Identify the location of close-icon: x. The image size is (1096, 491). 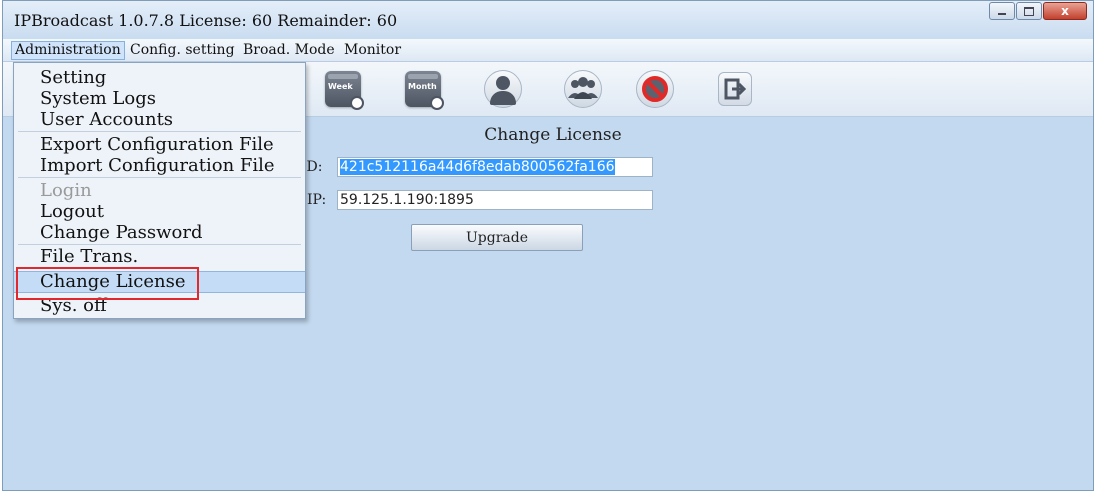
(1065, 11).